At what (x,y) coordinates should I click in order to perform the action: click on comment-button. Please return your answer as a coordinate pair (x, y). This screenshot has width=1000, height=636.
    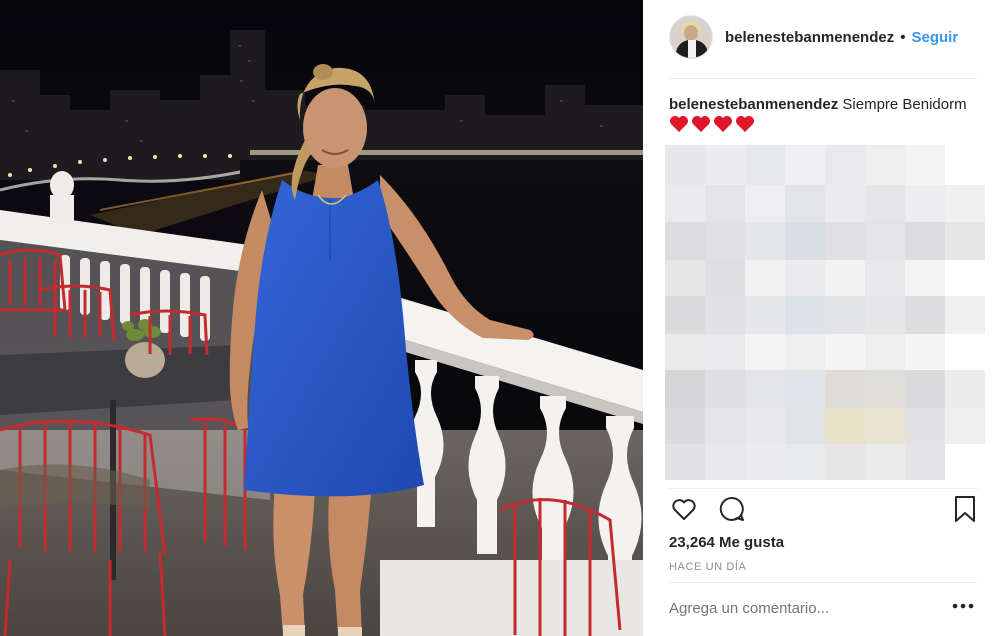
    Looking at the image, I should click on (732, 509).